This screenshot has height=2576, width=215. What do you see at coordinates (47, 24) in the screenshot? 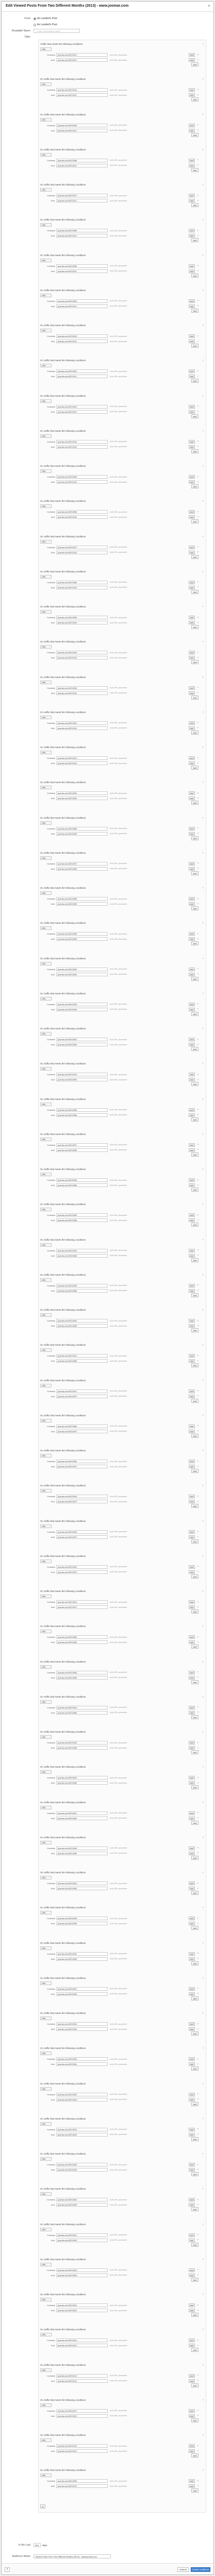
I see `from-option-2: As Landed's Post` at bounding box center [47, 24].